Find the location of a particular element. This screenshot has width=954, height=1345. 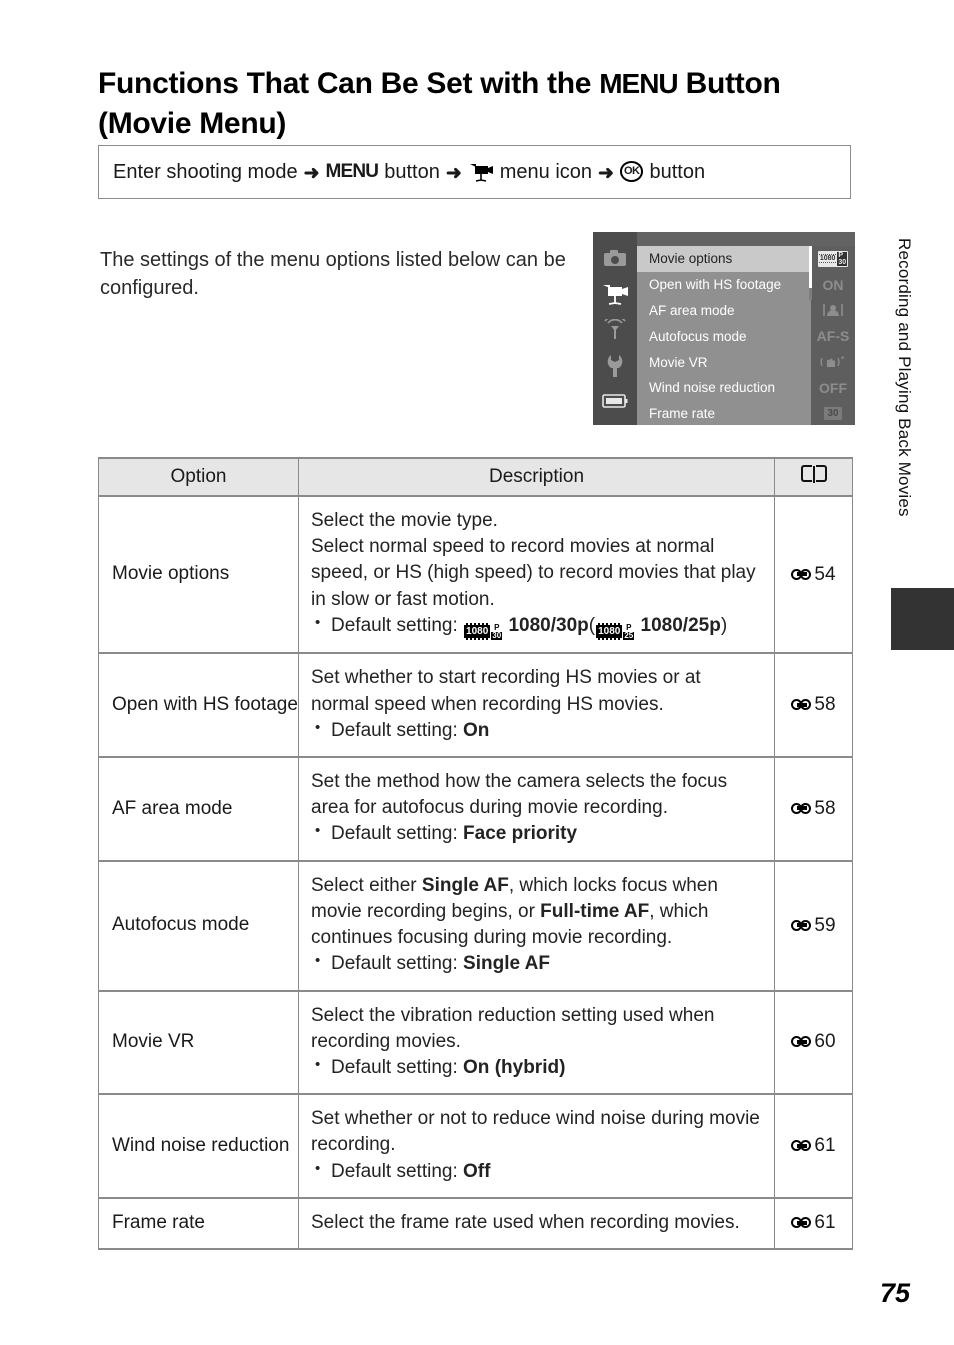

face-priority-icon is located at coordinates (833, 310).